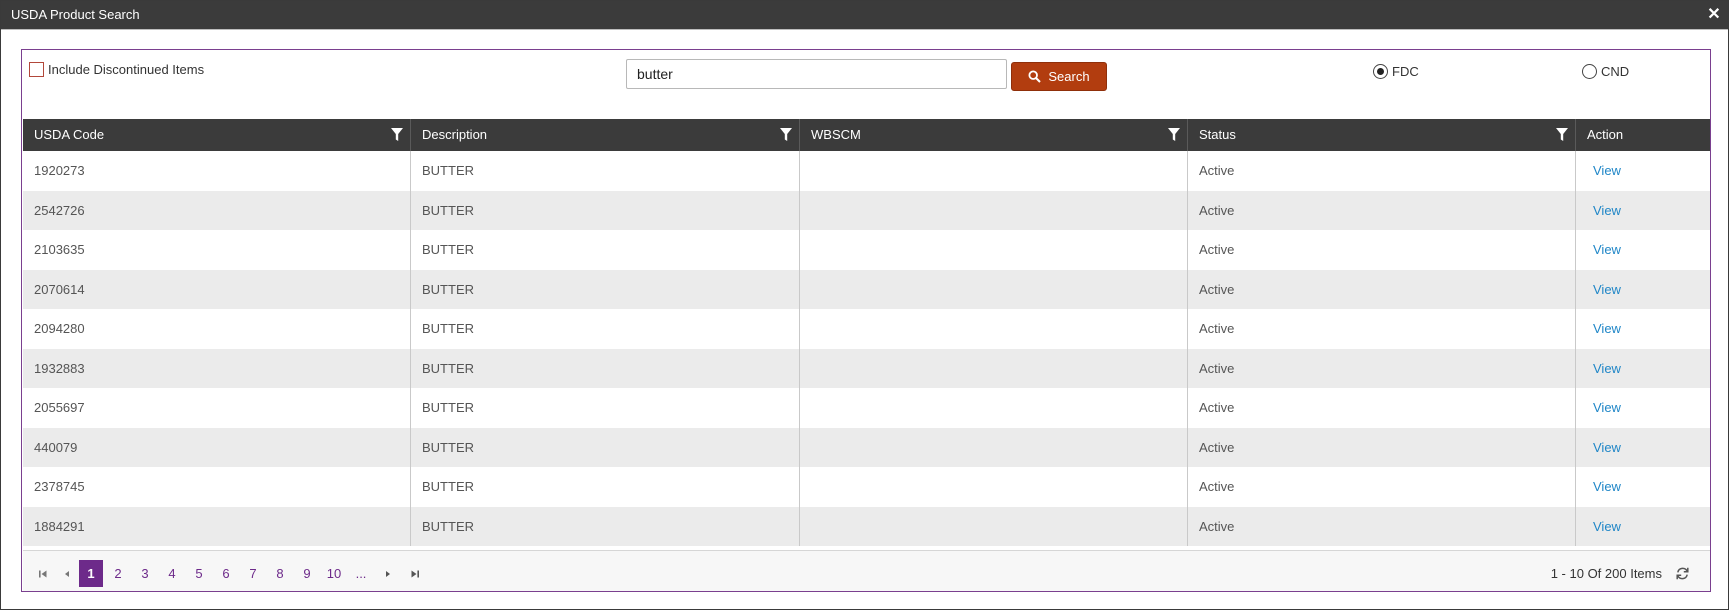 The image size is (1729, 610). I want to click on include-discontinued-checkbox: Include Discontinued Items, so click(116, 69).